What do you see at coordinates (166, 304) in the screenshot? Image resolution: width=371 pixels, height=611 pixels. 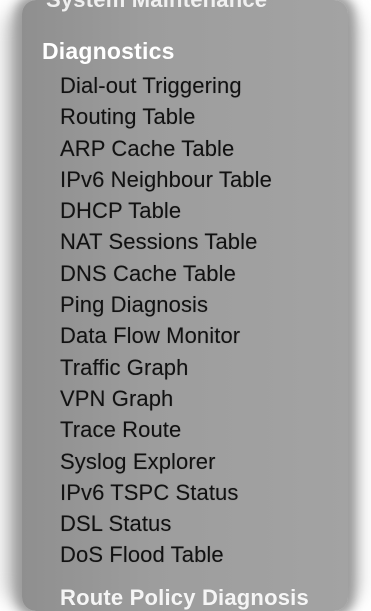 I see `menu-item-ping-diagnosis: Ping Diagnosis` at bounding box center [166, 304].